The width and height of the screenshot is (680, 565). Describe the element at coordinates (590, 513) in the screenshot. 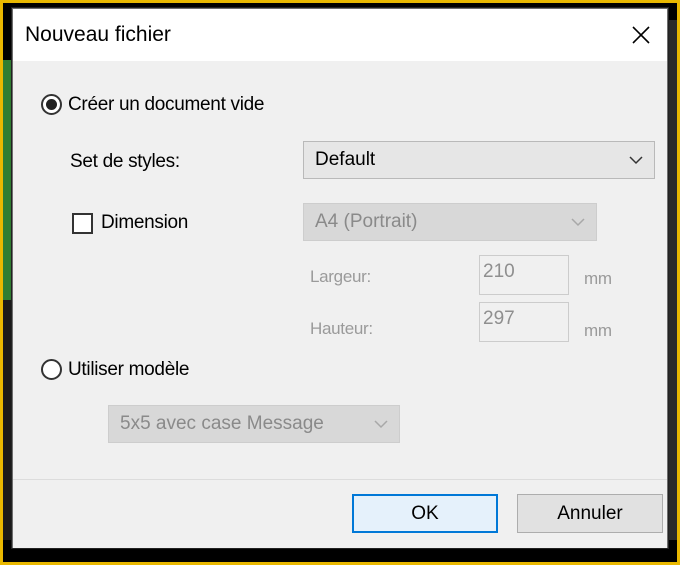

I see `cancel-button: Annuler` at that location.